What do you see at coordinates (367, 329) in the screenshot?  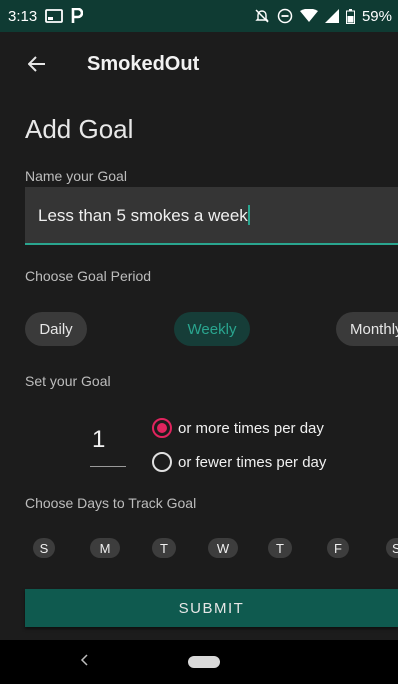 I see `period-chip-monthly: Monthly` at bounding box center [367, 329].